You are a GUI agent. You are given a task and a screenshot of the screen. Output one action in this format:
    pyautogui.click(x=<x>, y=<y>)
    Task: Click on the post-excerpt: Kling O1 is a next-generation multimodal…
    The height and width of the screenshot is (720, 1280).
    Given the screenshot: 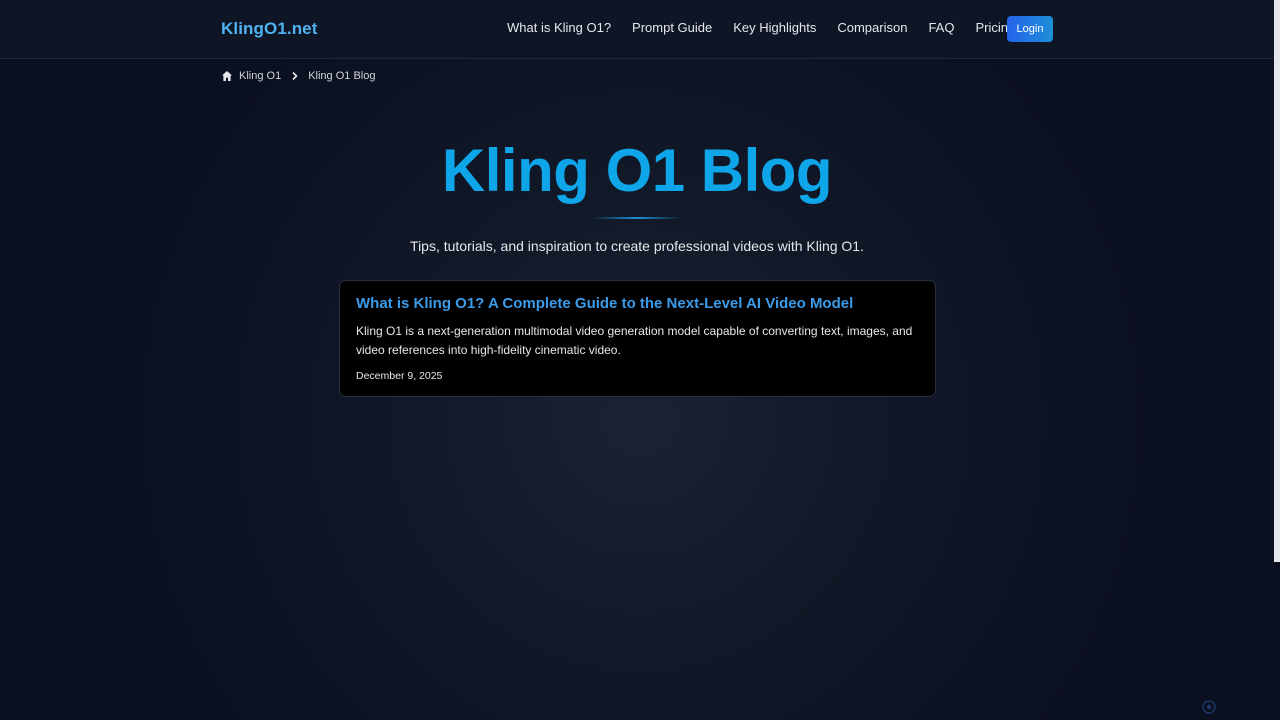 What is the action you would take?
    pyautogui.click(x=634, y=340)
    